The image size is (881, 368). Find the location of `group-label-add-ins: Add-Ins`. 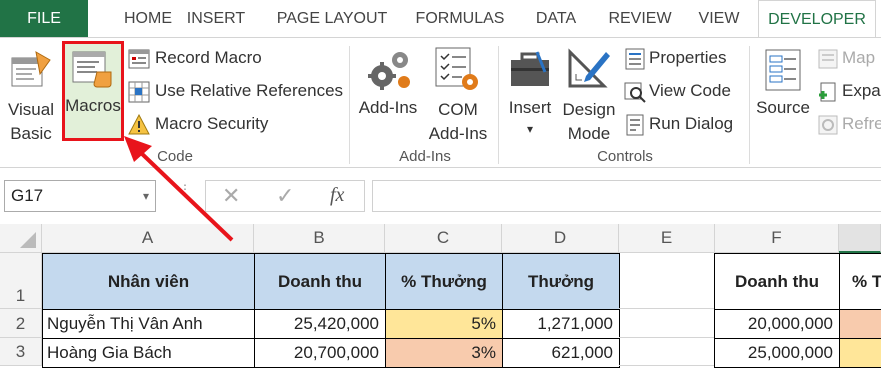

group-label-add-ins: Add-Ins is located at coordinates (425, 156).